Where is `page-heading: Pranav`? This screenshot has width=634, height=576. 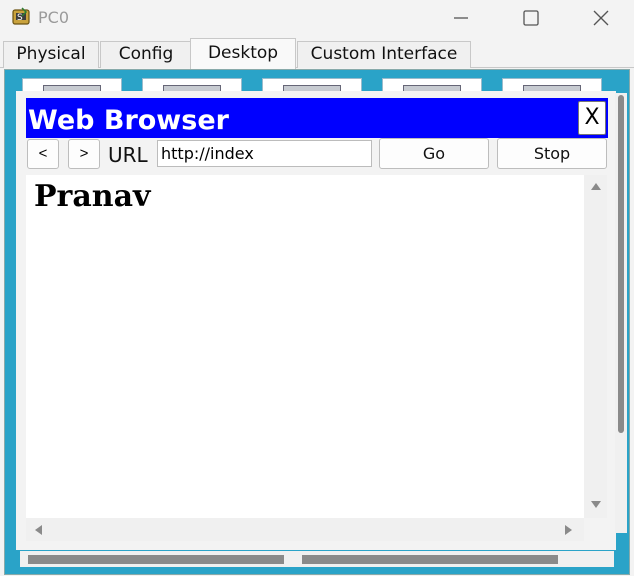
page-heading: Pranav is located at coordinates (92, 196).